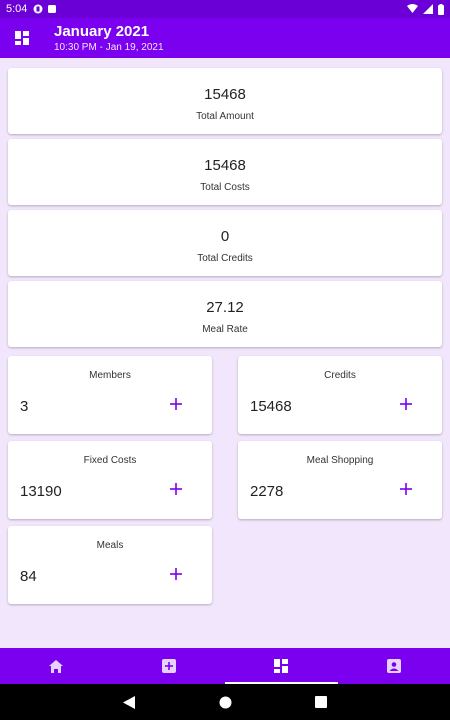 Image resolution: width=450 pixels, height=720 pixels. Describe the element at coordinates (271, 406) in the screenshot. I see `credits-value: 15468` at that location.